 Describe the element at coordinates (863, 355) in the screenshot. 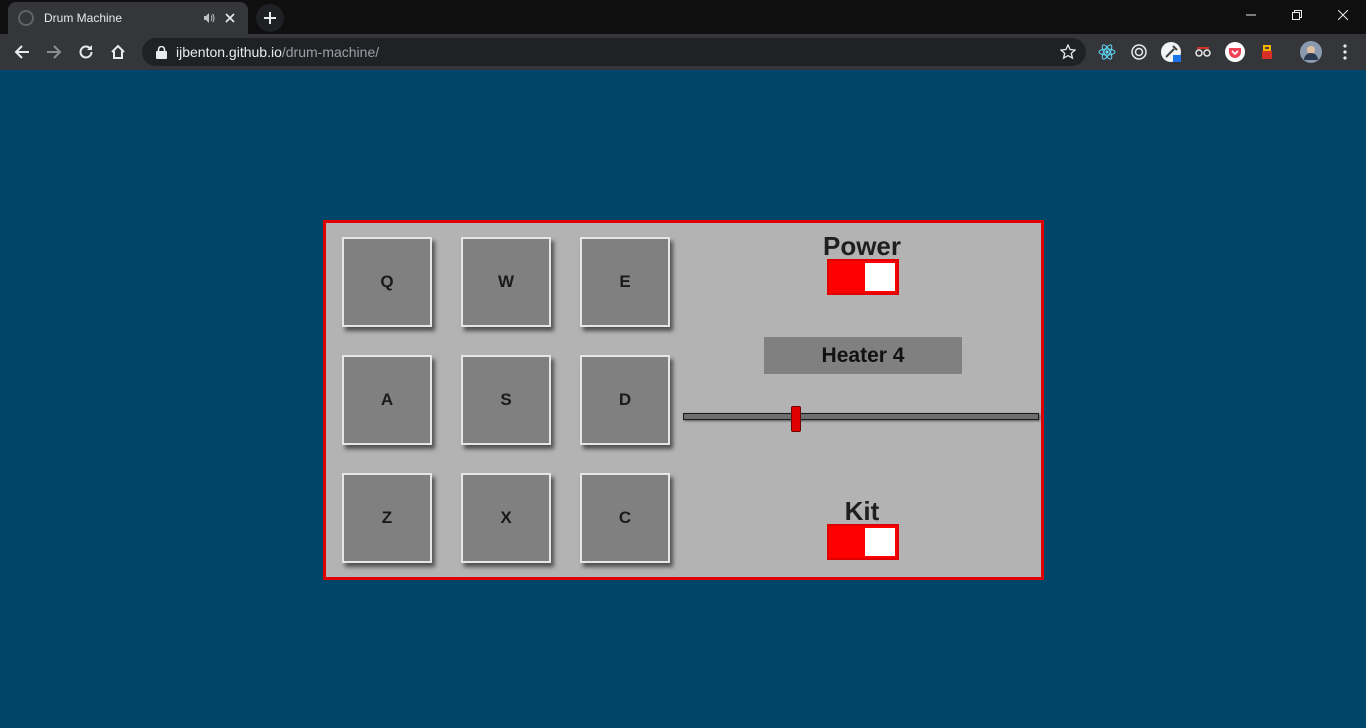

I see `sound-display: Heater 4` at that location.